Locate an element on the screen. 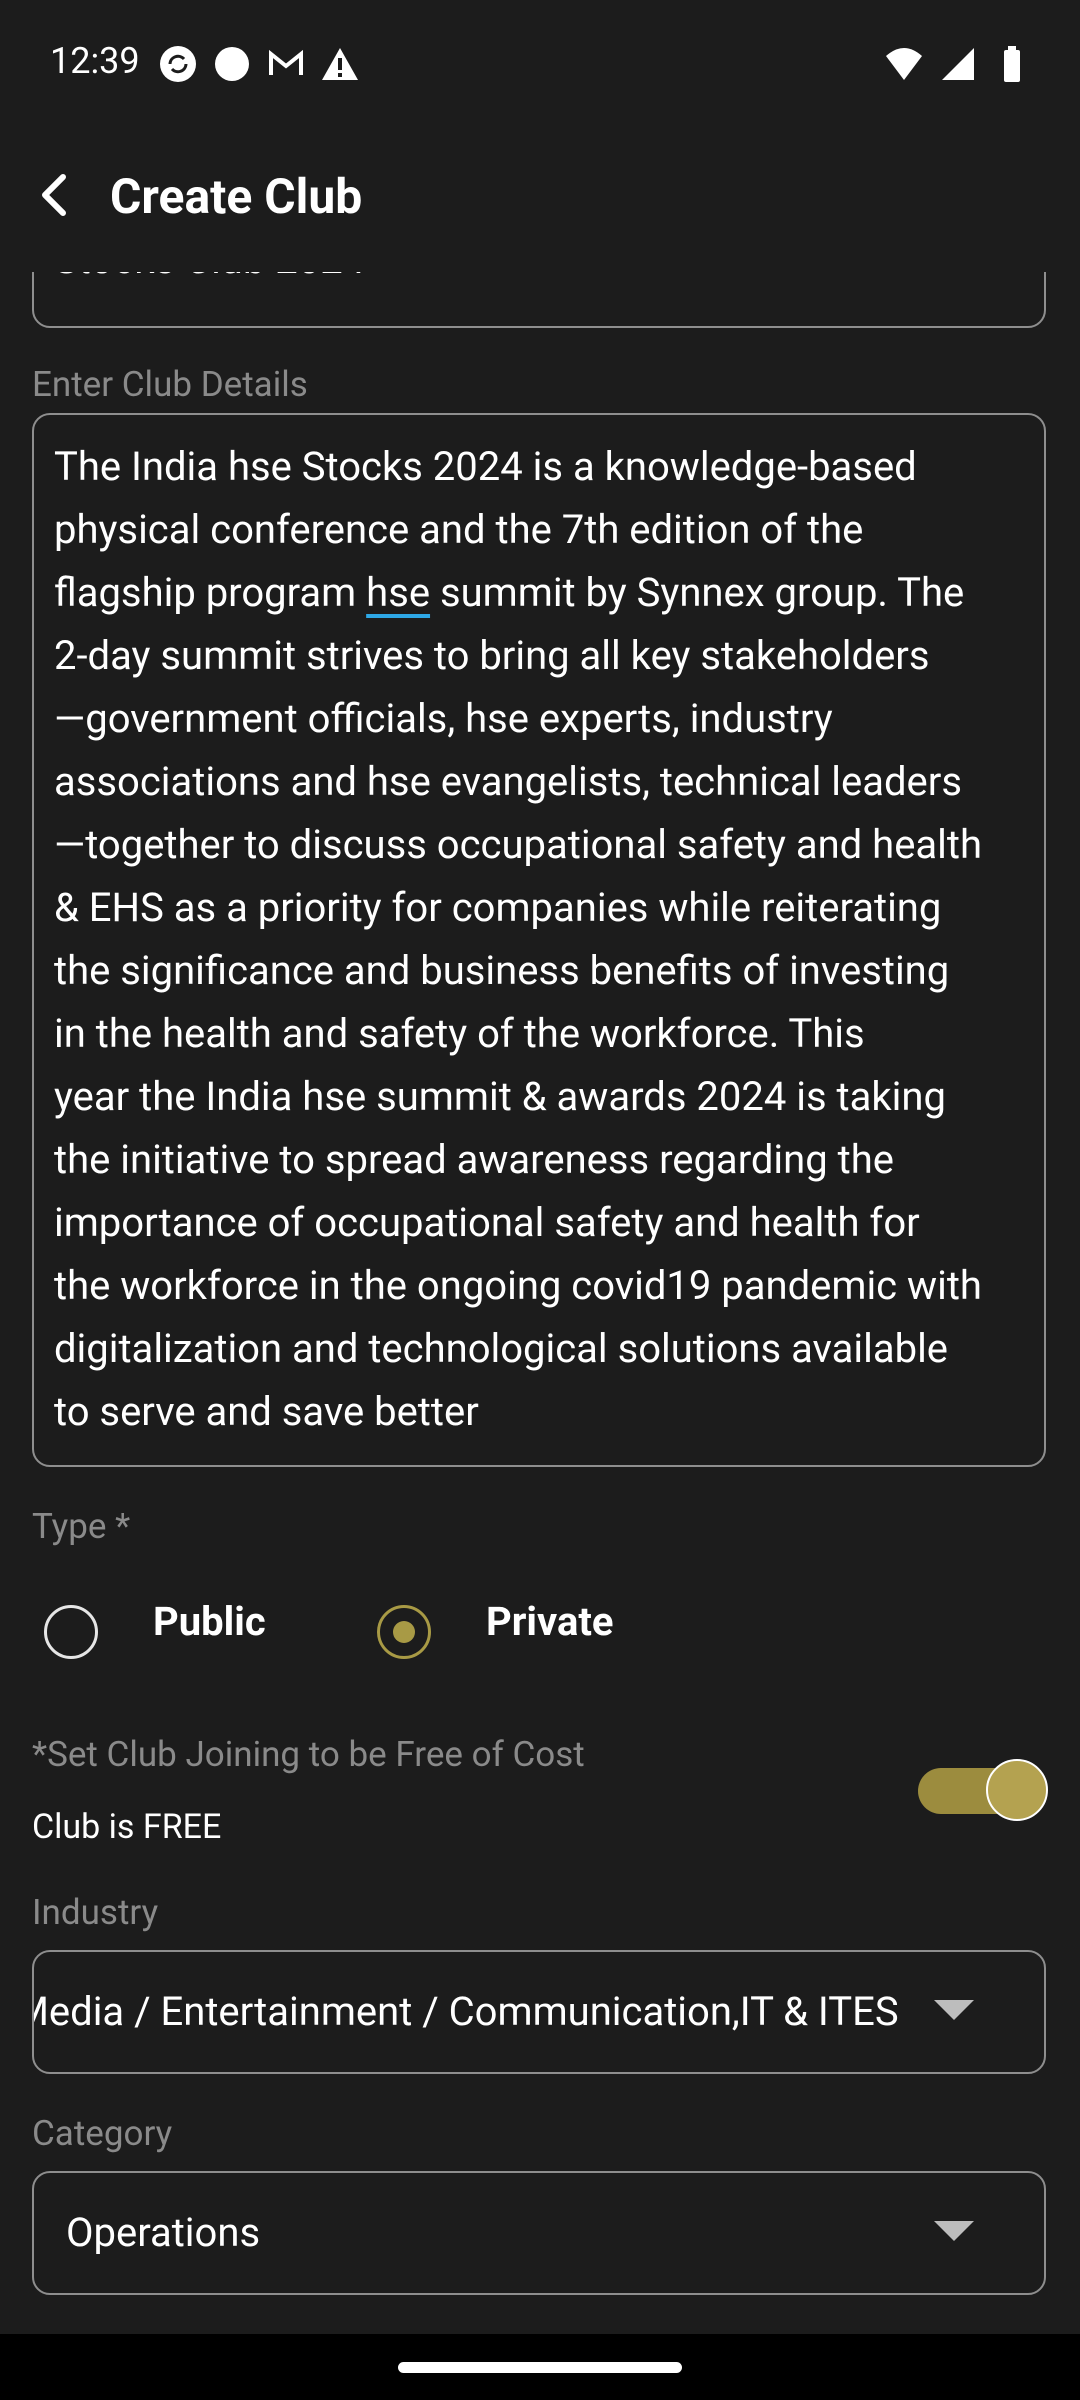 The image size is (1080, 2400). notification-icons is located at coordinates (259, 64).